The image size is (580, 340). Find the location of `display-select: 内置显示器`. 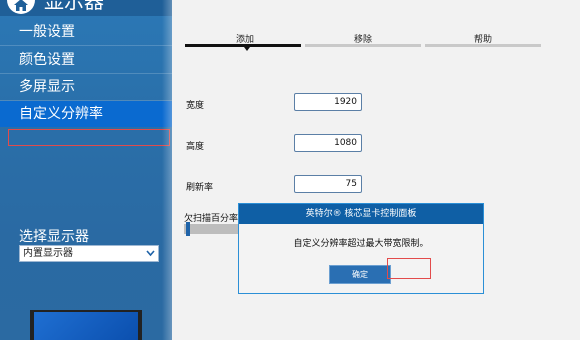

display-select: 内置显示器 is located at coordinates (89, 253).